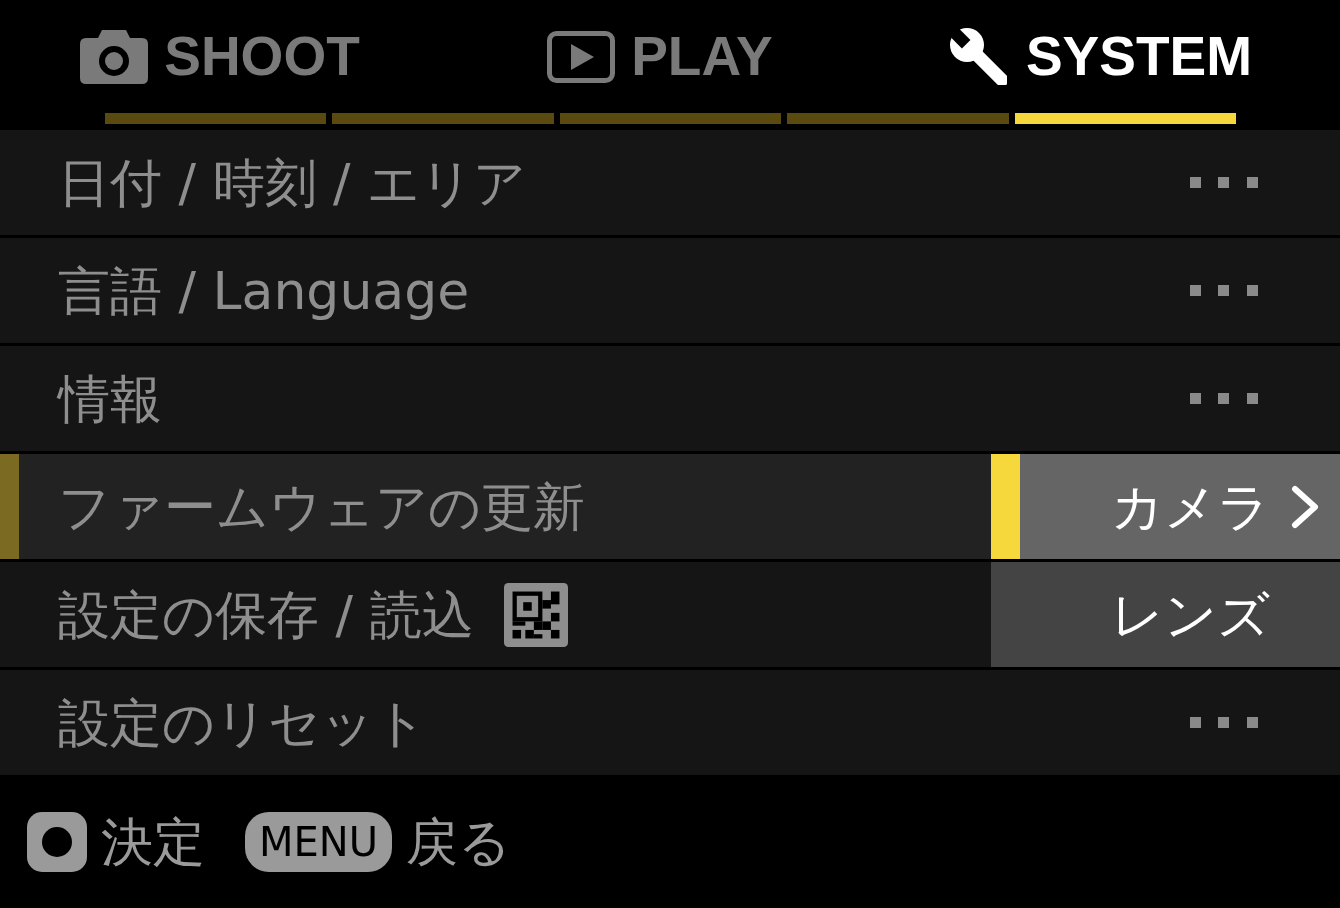 This screenshot has width=1340, height=908. I want to click on submenu-item: カメラ, so click(1165, 506).